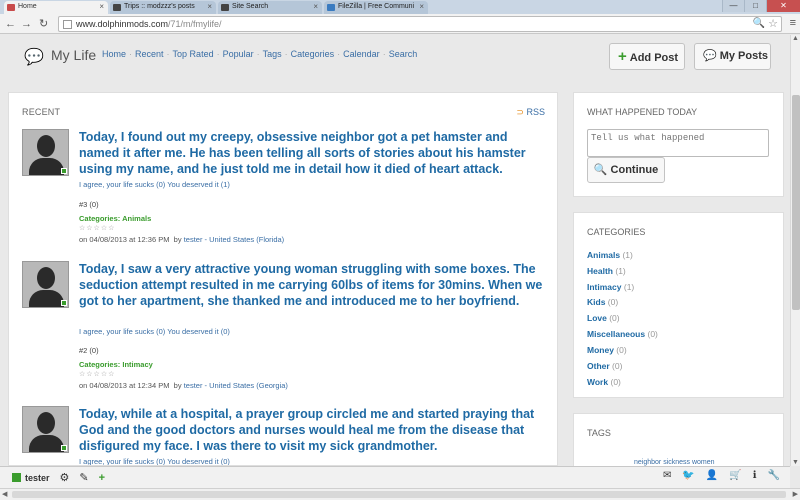  I want to click on twitter-icon: 🐦, so click(688, 475).